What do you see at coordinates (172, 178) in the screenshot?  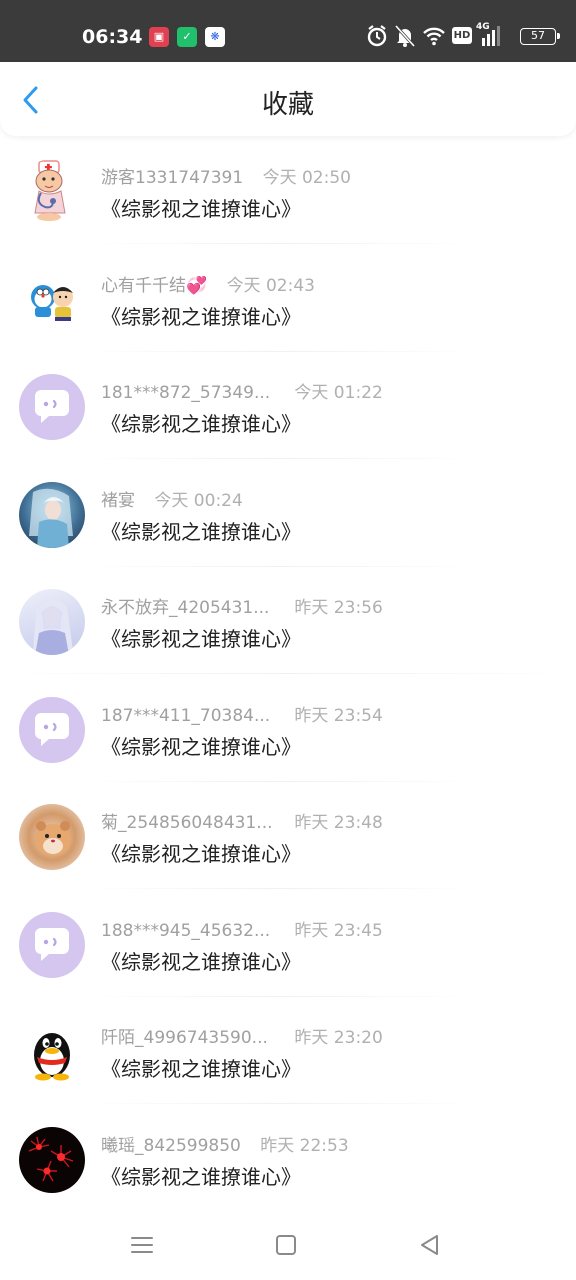 I see `user-name: 游客1331747391` at bounding box center [172, 178].